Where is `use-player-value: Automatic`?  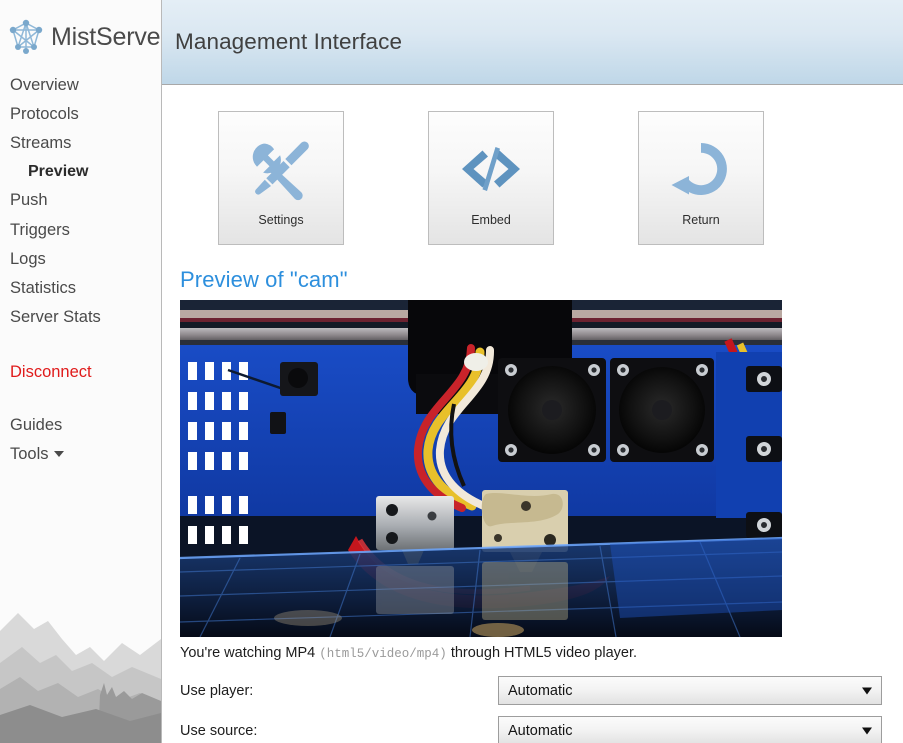 use-player-value: Automatic is located at coordinates (540, 690).